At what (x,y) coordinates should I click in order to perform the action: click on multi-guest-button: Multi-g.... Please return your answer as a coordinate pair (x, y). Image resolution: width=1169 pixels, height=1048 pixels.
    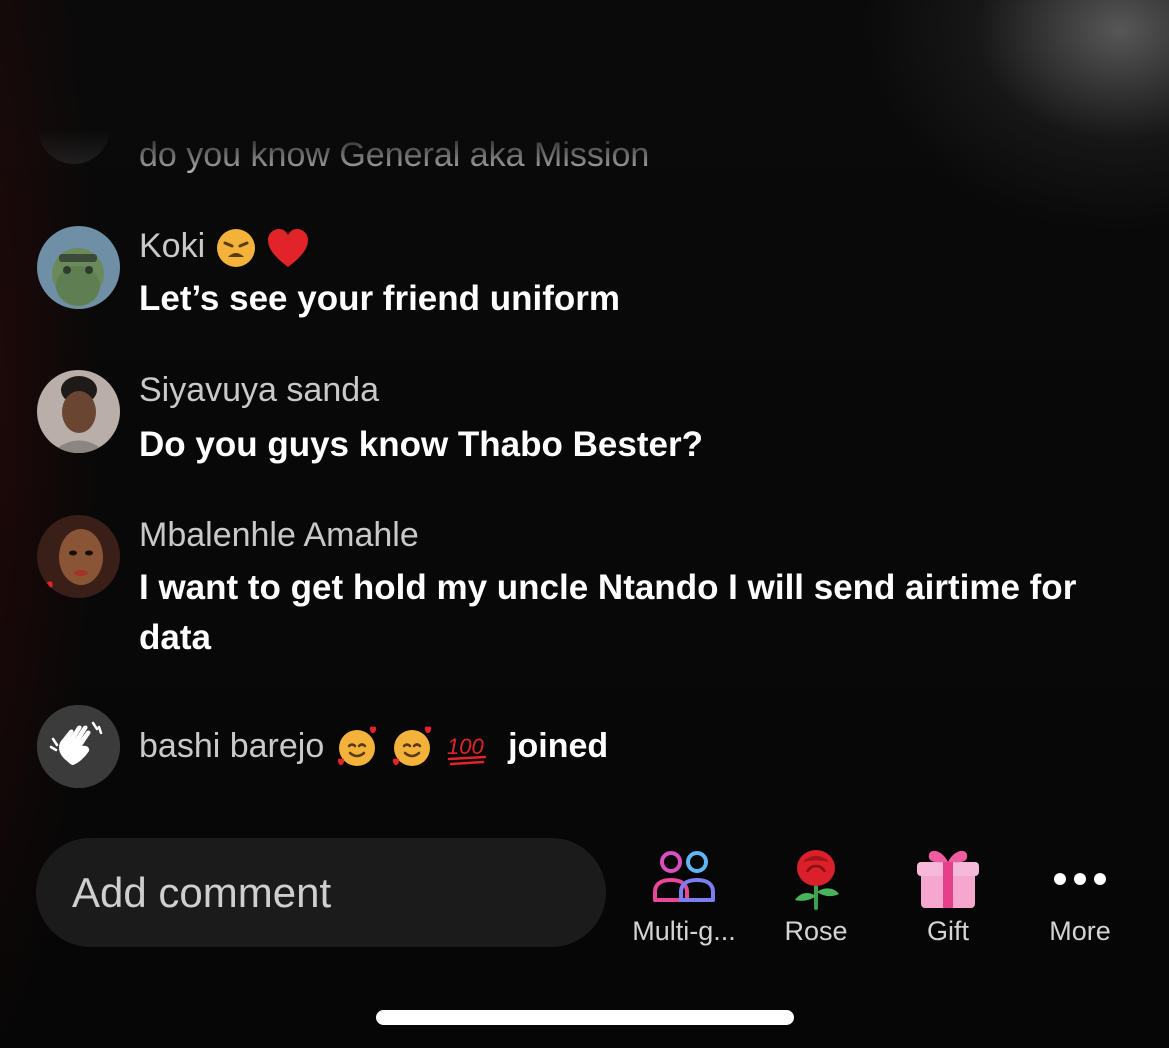
    Looking at the image, I should click on (684, 895).